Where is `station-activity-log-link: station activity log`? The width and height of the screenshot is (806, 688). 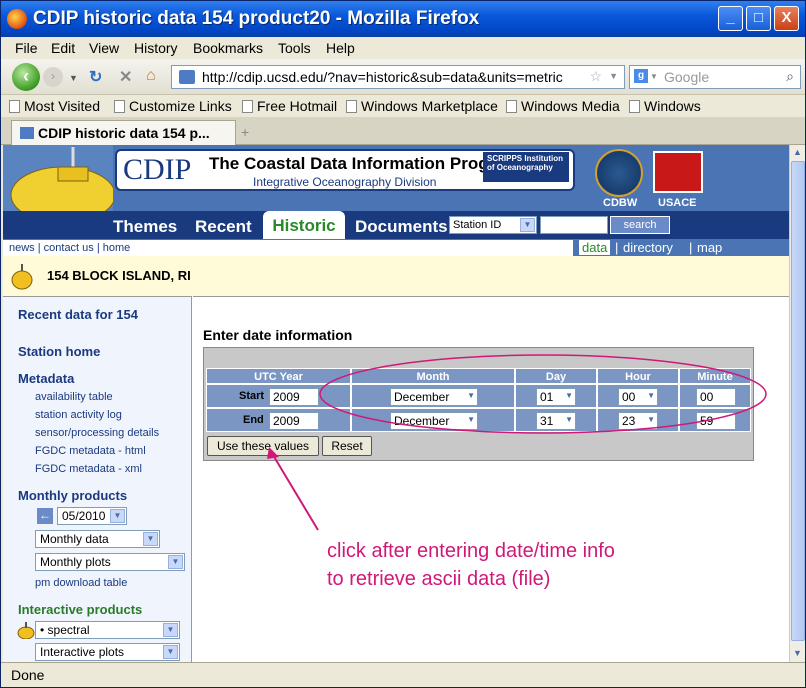
station-activity-log-link: station activity log is located at coordinates (78, 415).